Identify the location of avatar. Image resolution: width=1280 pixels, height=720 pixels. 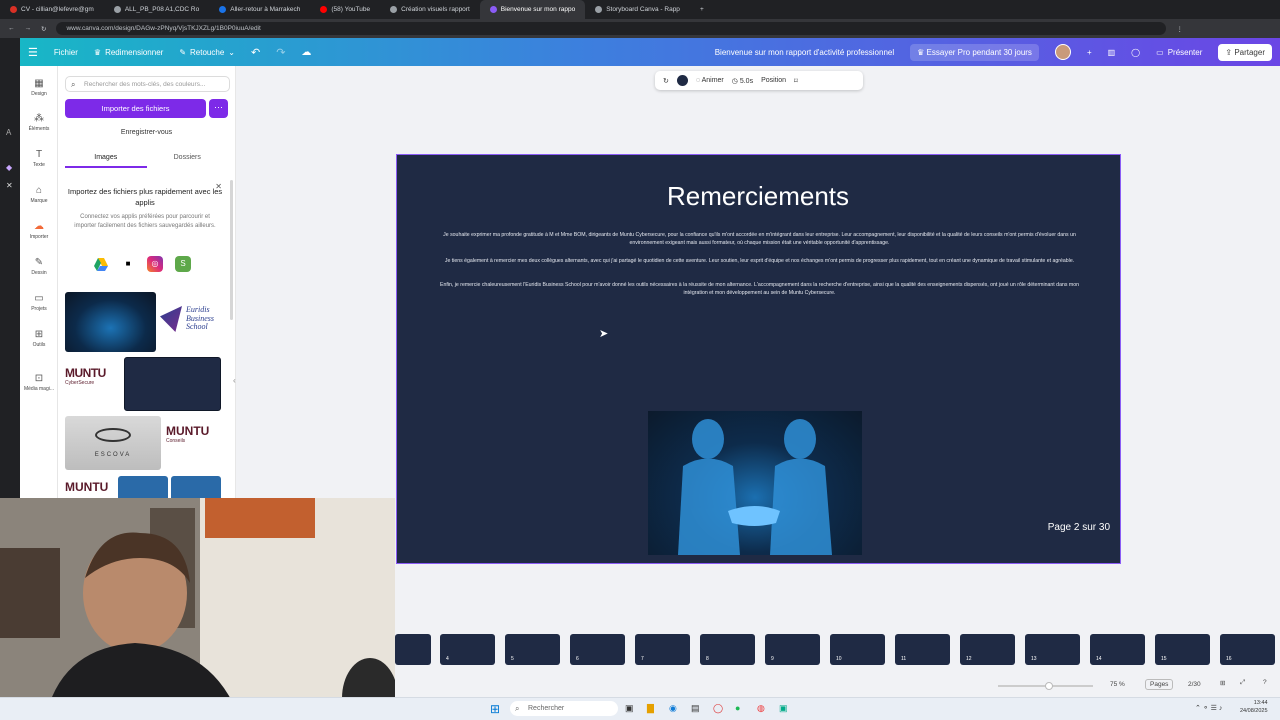
(1063, 52).